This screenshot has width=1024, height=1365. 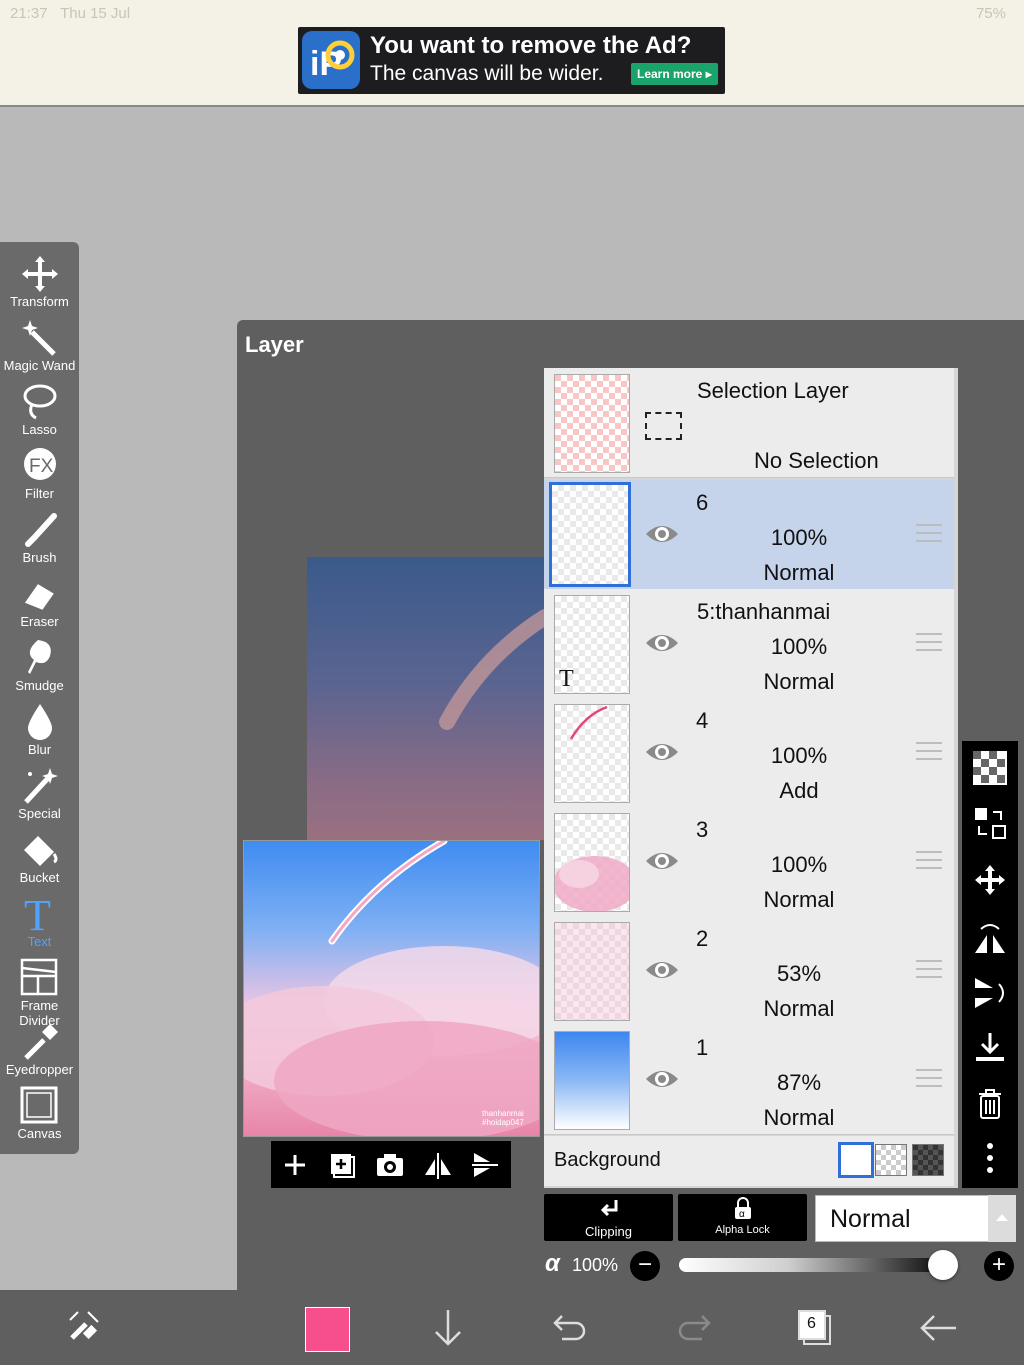 What do you see at coordinates (39, 1069) in the screenshot?
I see `tool-label: Eyedropper` at bounding box center [39, 1069].